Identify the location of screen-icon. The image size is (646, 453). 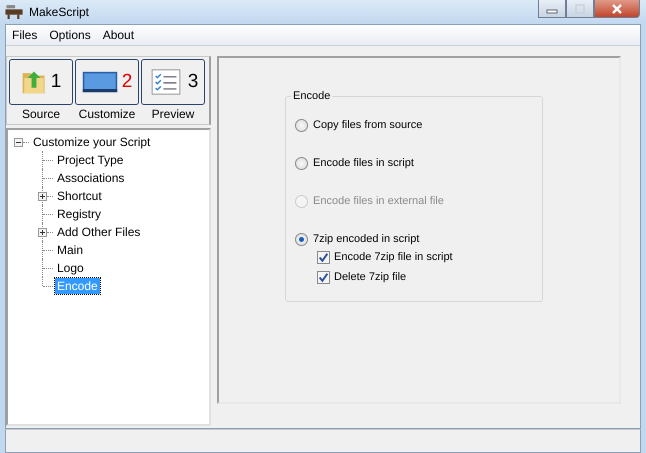
(100, 82).